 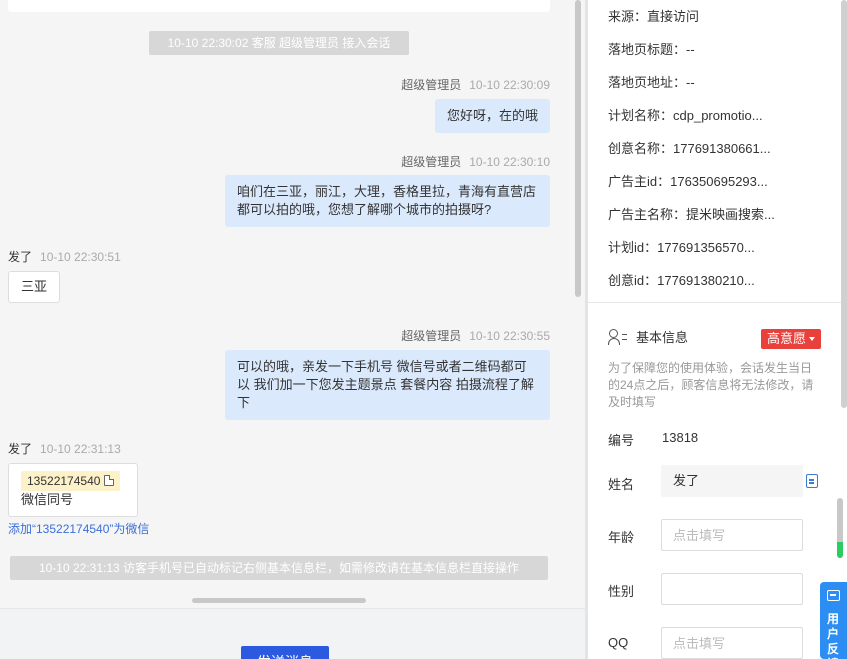 I want to click on message-meta: 发了 10-10 22:31:13, so click(x=64, y=448).